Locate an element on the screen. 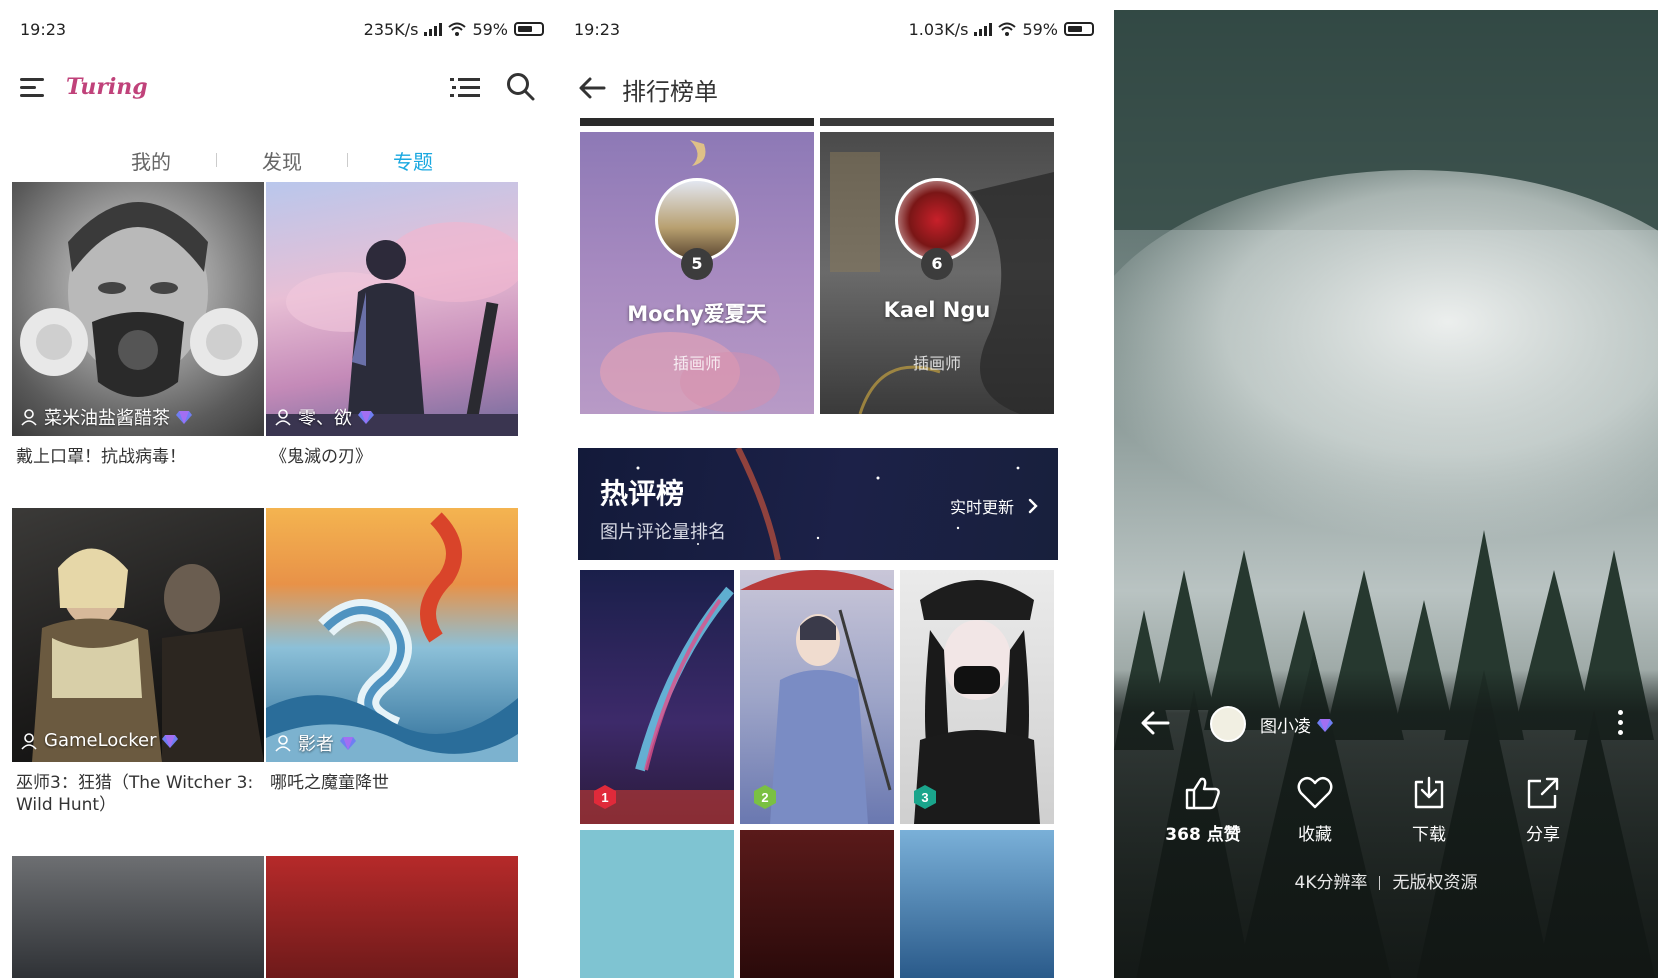 The image size is (1664, 980). tab-discover: 发现 is located at coordinates (282, 160).